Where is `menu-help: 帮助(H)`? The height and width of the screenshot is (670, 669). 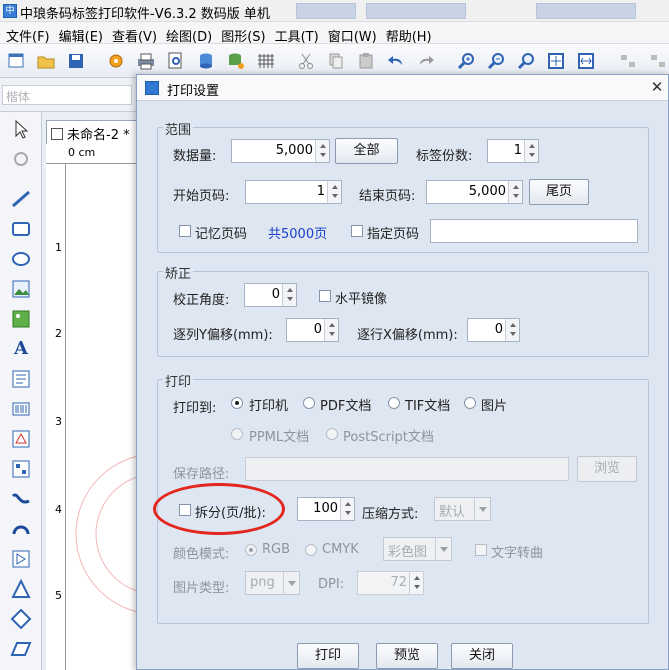
menu-help: 帮助(H) is located at coordinates (407, 33).